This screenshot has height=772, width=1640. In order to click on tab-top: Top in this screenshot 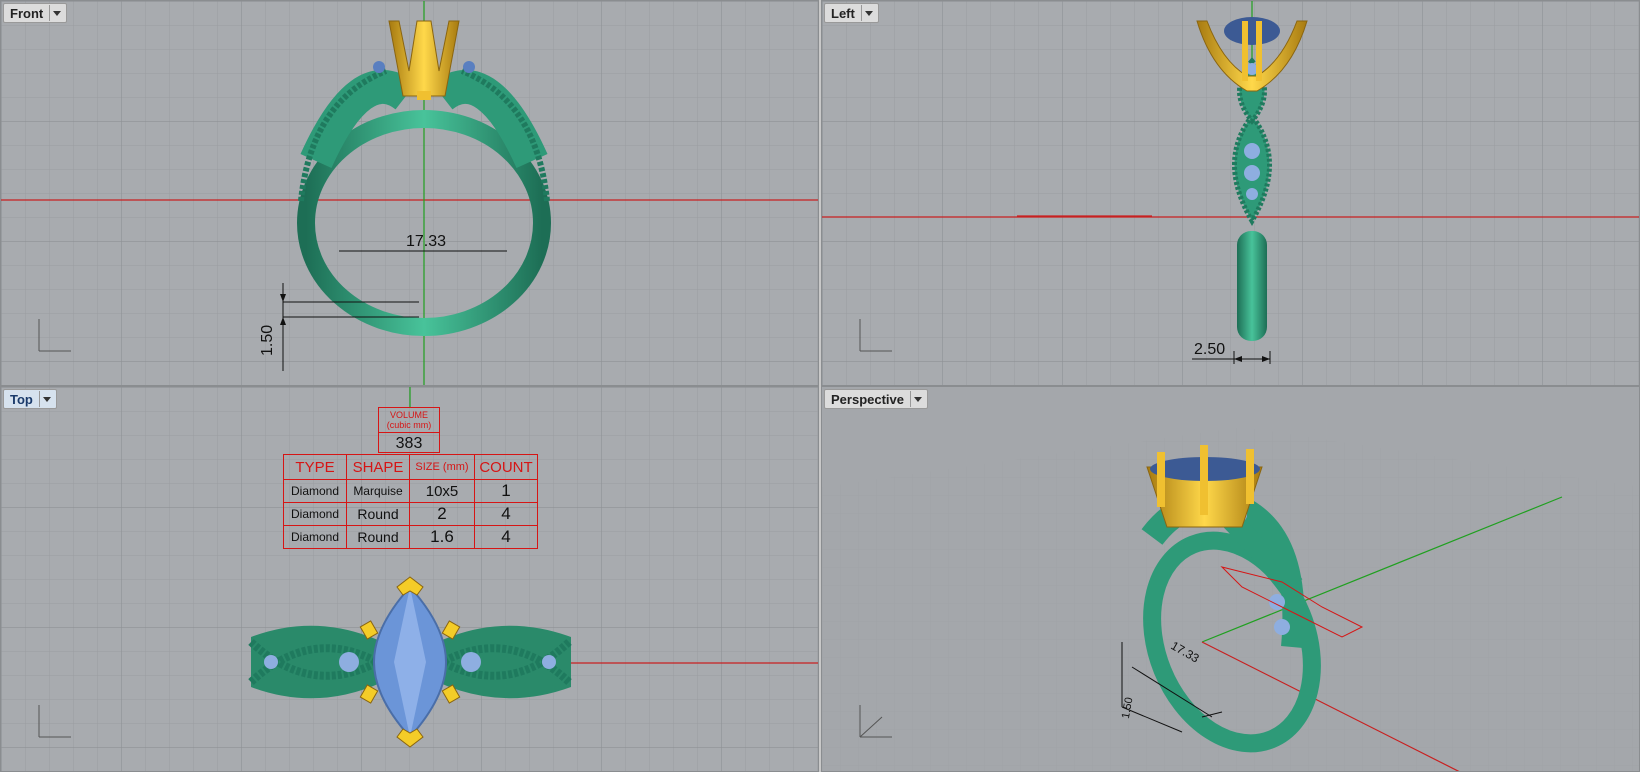, I will do `click(30, 399)`.